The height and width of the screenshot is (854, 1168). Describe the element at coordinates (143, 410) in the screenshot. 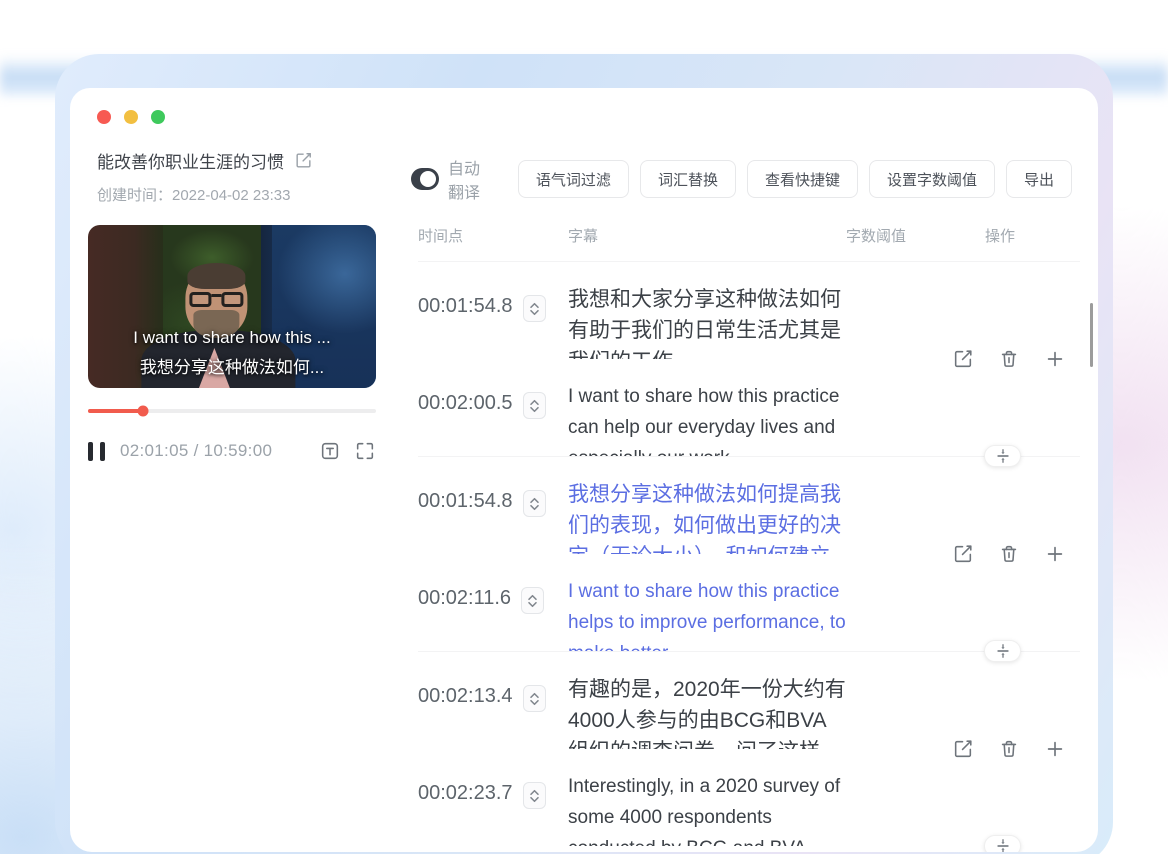

I see `progress-handle` at that location.